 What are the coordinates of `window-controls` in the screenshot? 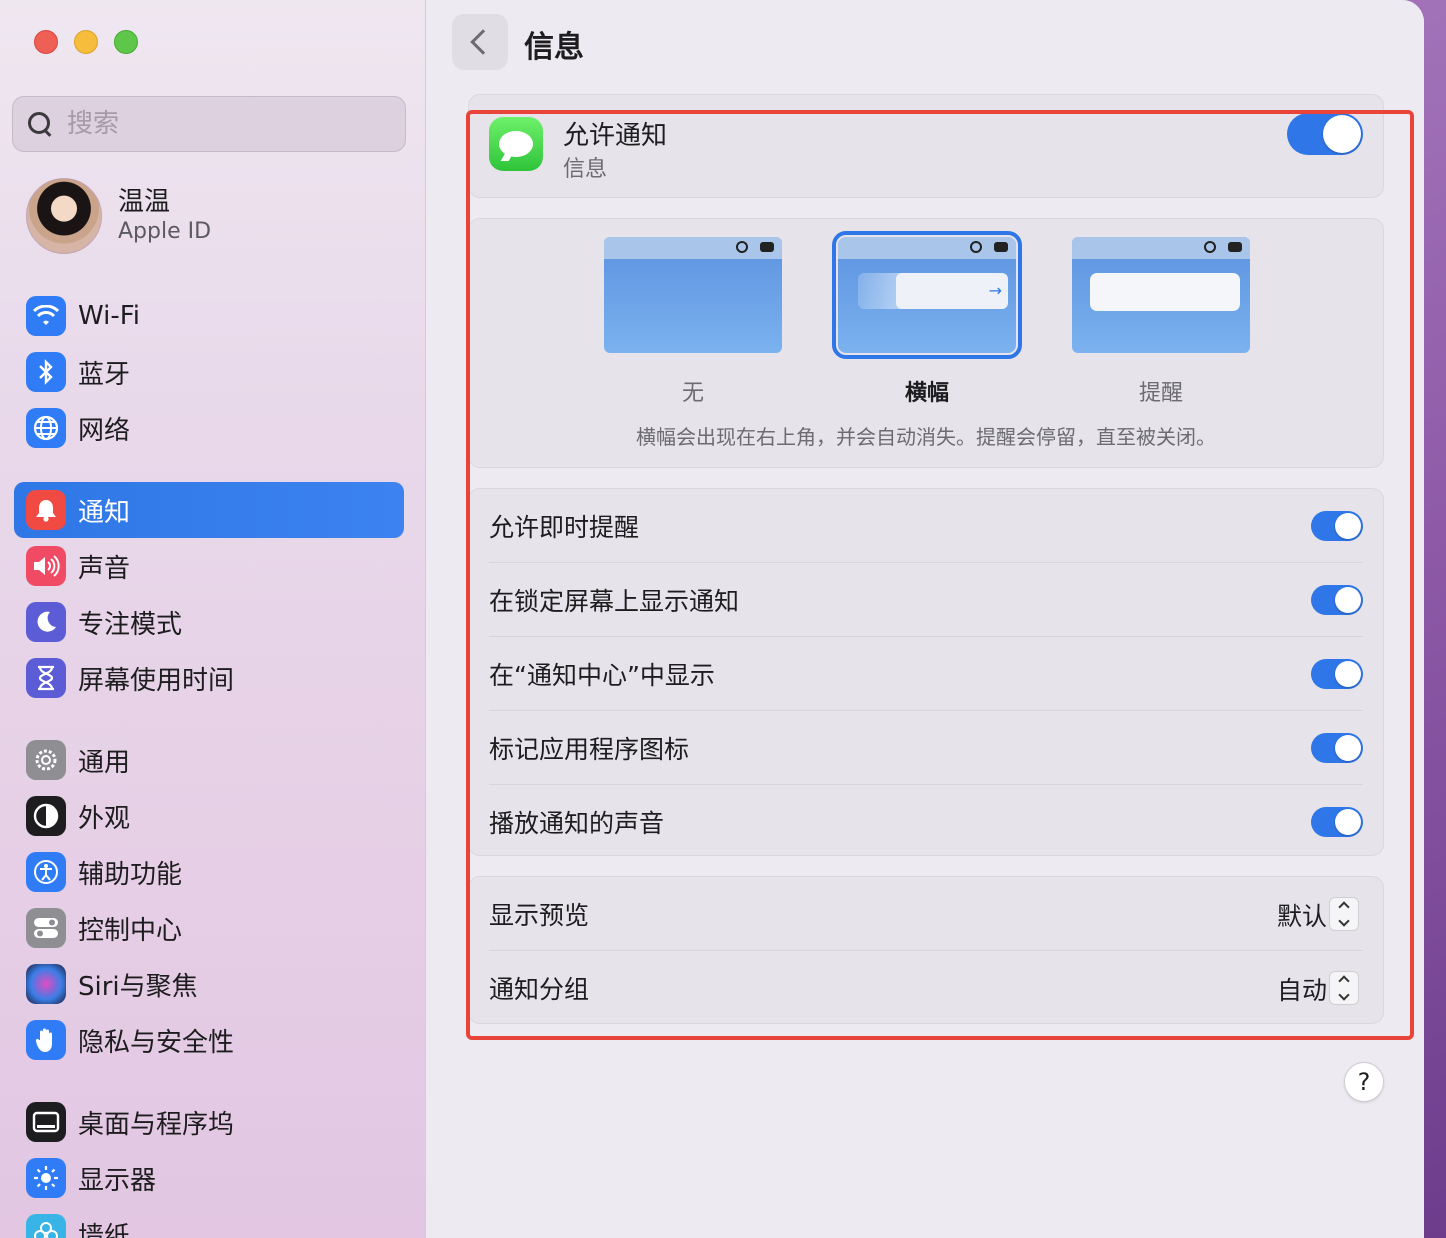 It's located at (86, 42).